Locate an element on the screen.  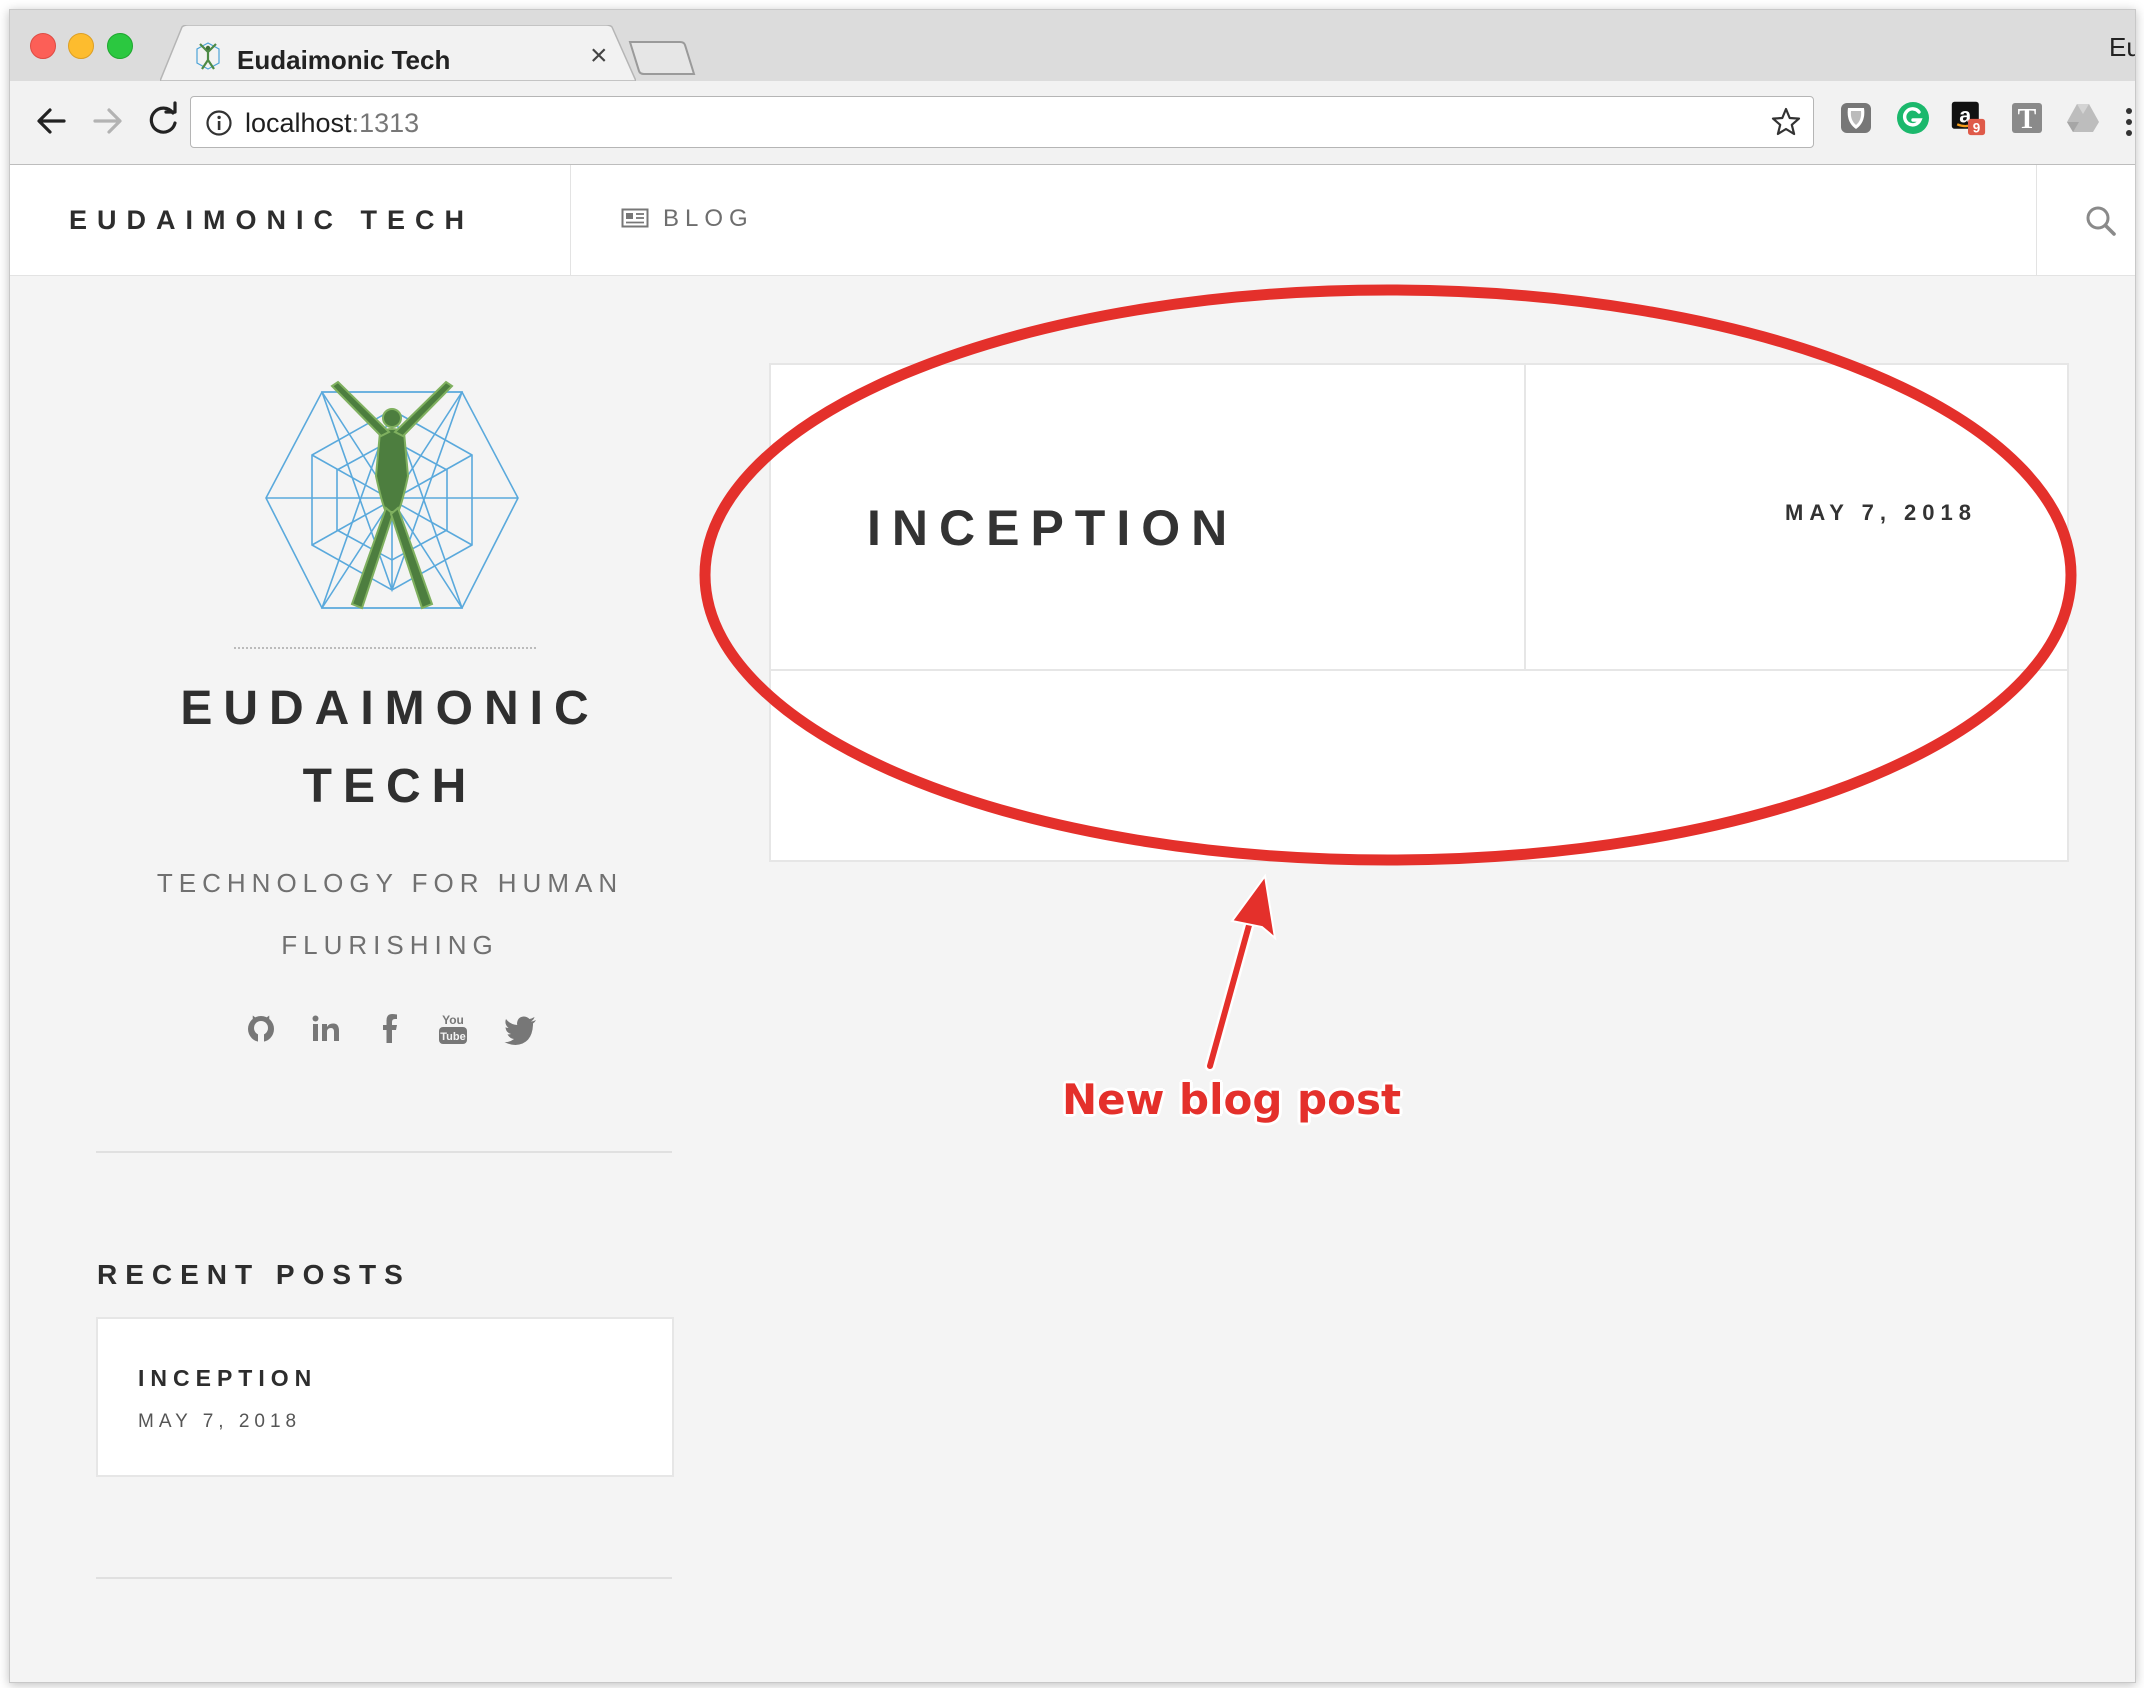
annotation-label: New blog post is located at coordinates (1232, 1099).